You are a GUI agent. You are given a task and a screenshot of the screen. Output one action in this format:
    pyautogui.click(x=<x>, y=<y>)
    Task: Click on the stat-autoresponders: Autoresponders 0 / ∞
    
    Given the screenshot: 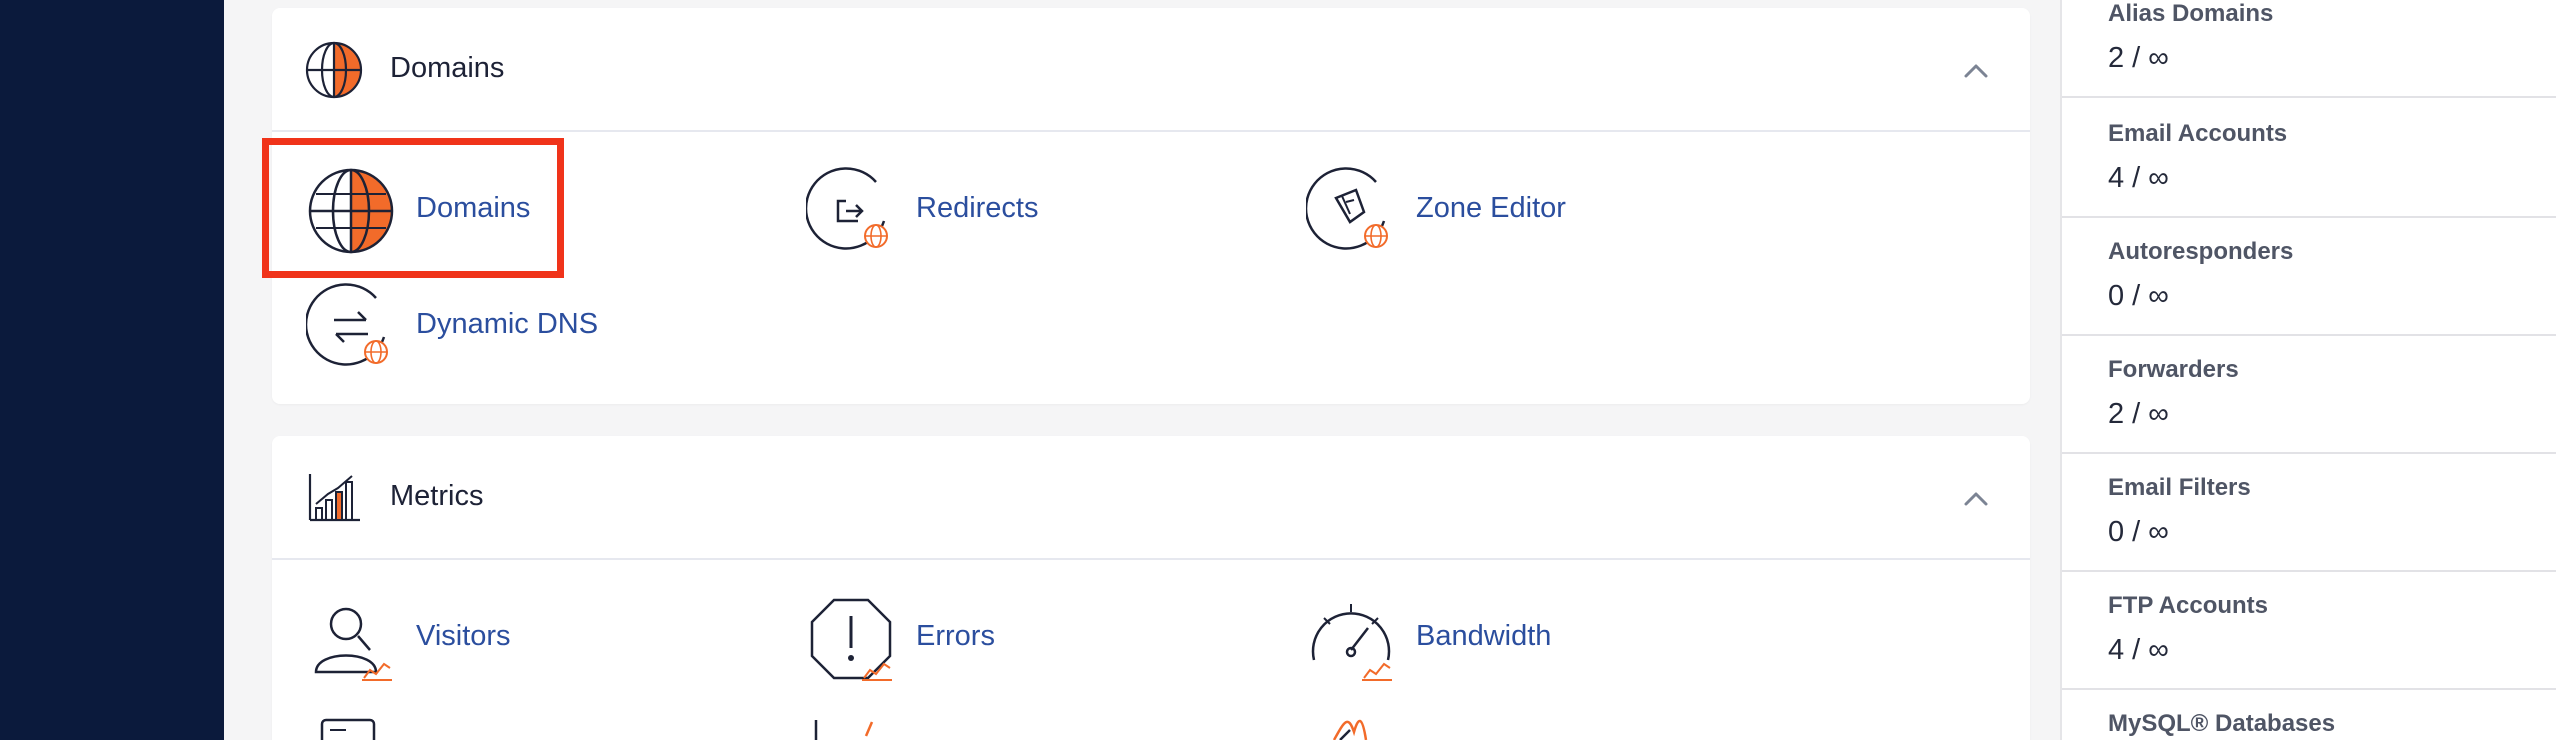 What is the action you would take?
    pyautogui.click(x=2309, y=277)
    